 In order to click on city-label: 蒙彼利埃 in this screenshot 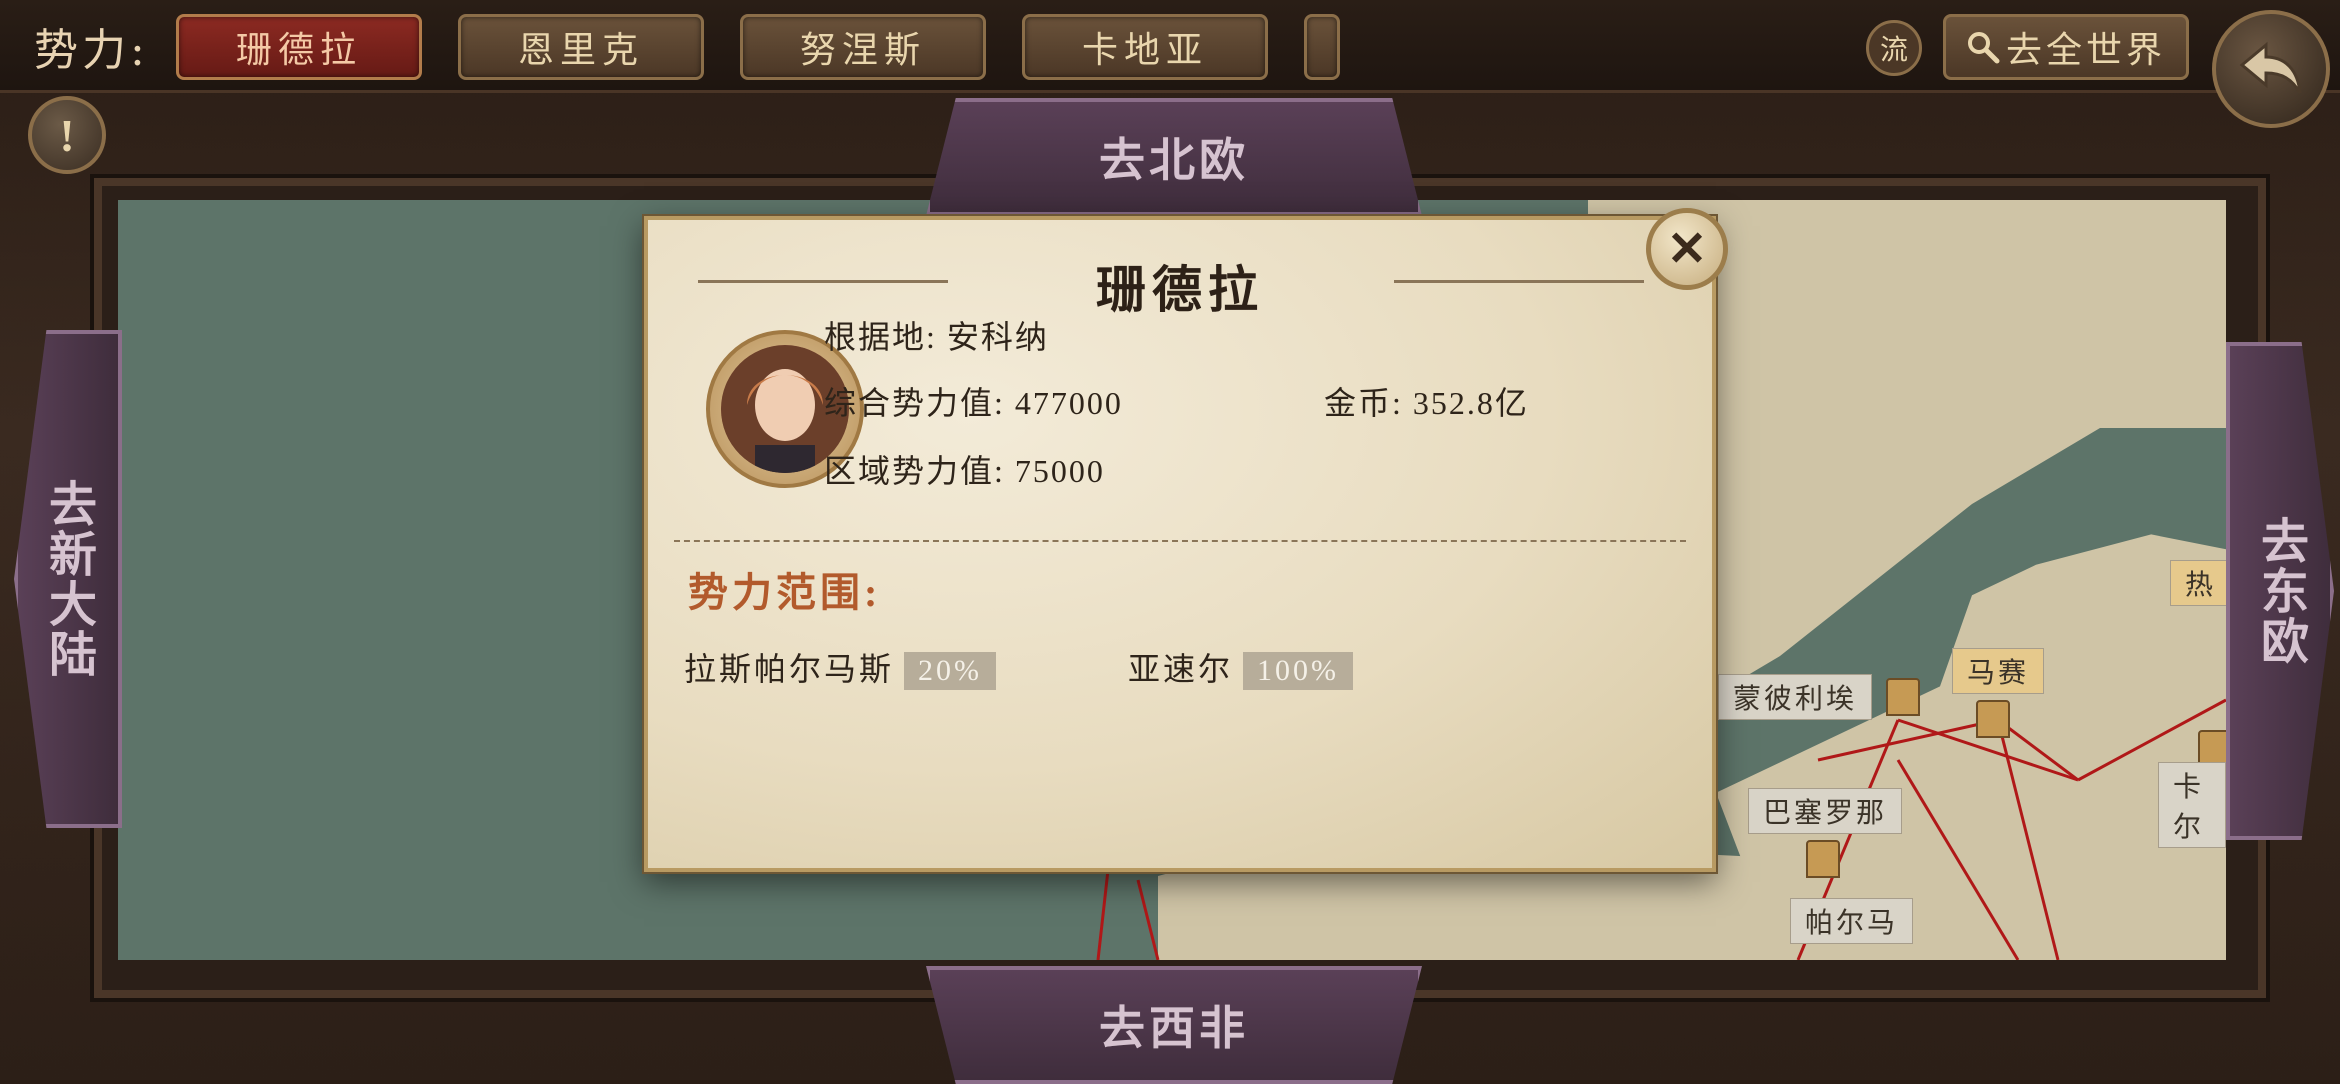, I will do `click(1795, 697)`.